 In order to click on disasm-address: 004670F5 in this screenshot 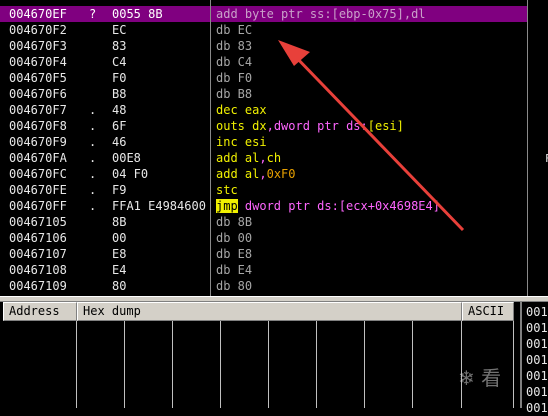, I will do `click(38, 78)`.